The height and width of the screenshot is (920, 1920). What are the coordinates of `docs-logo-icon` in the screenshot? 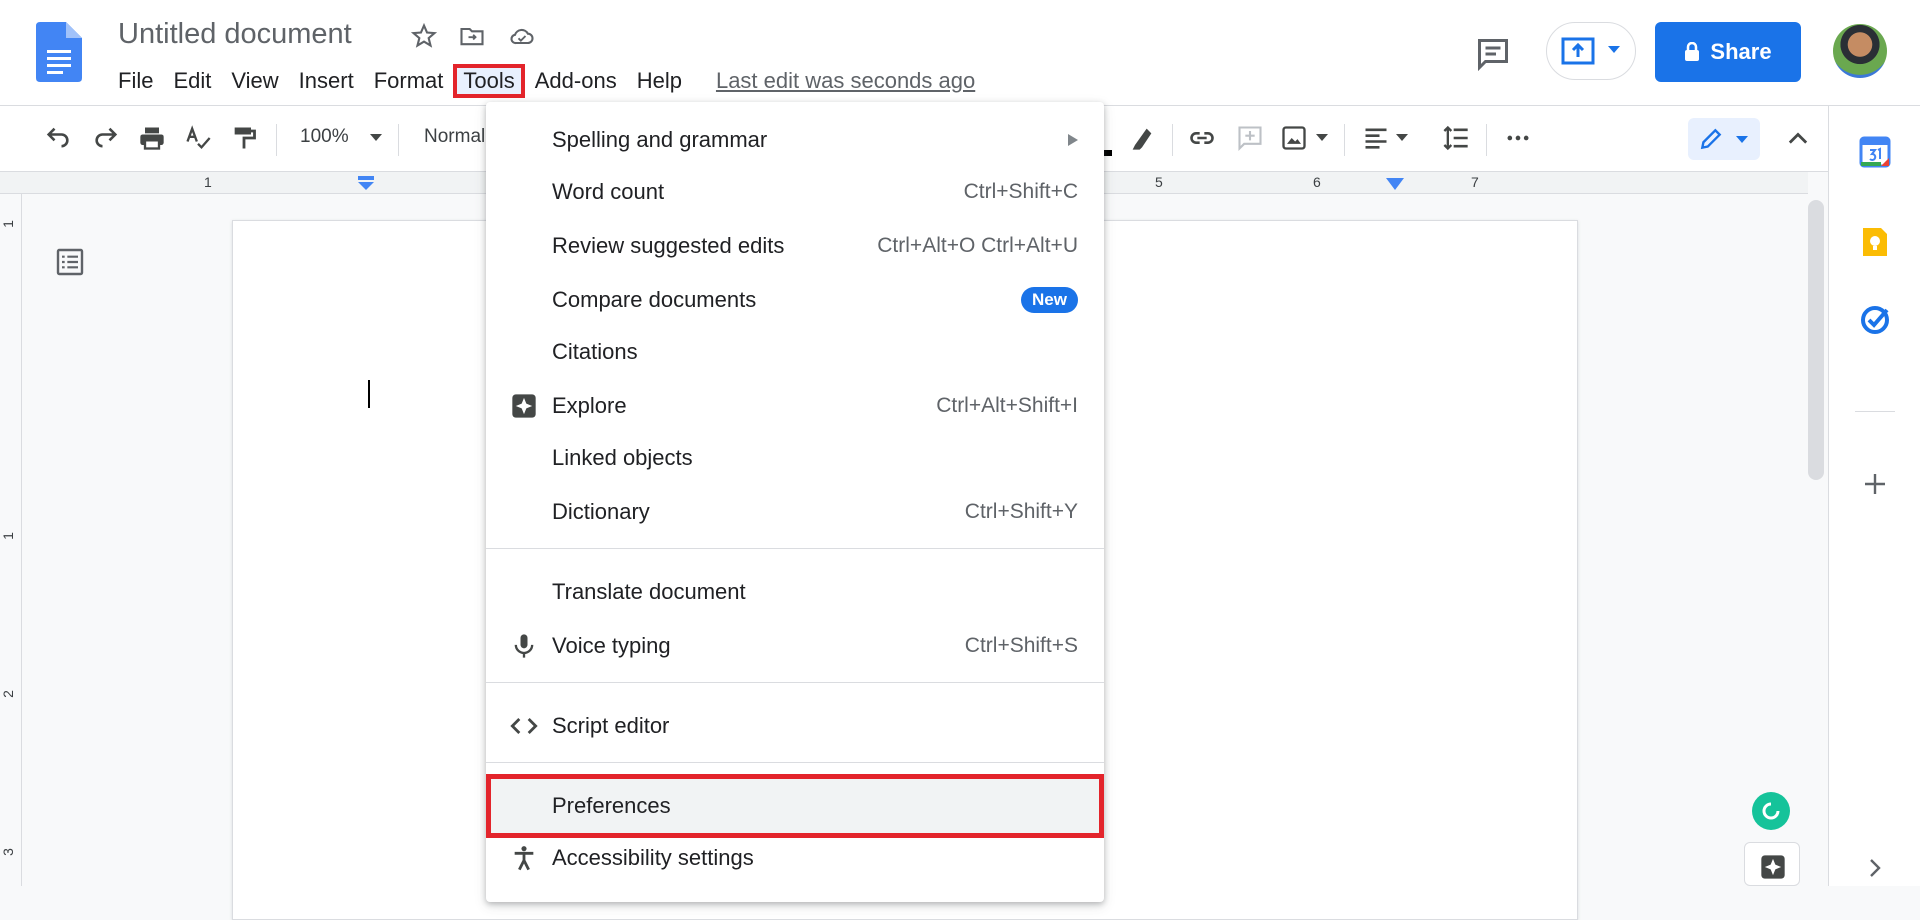 It's located at (59, 52).